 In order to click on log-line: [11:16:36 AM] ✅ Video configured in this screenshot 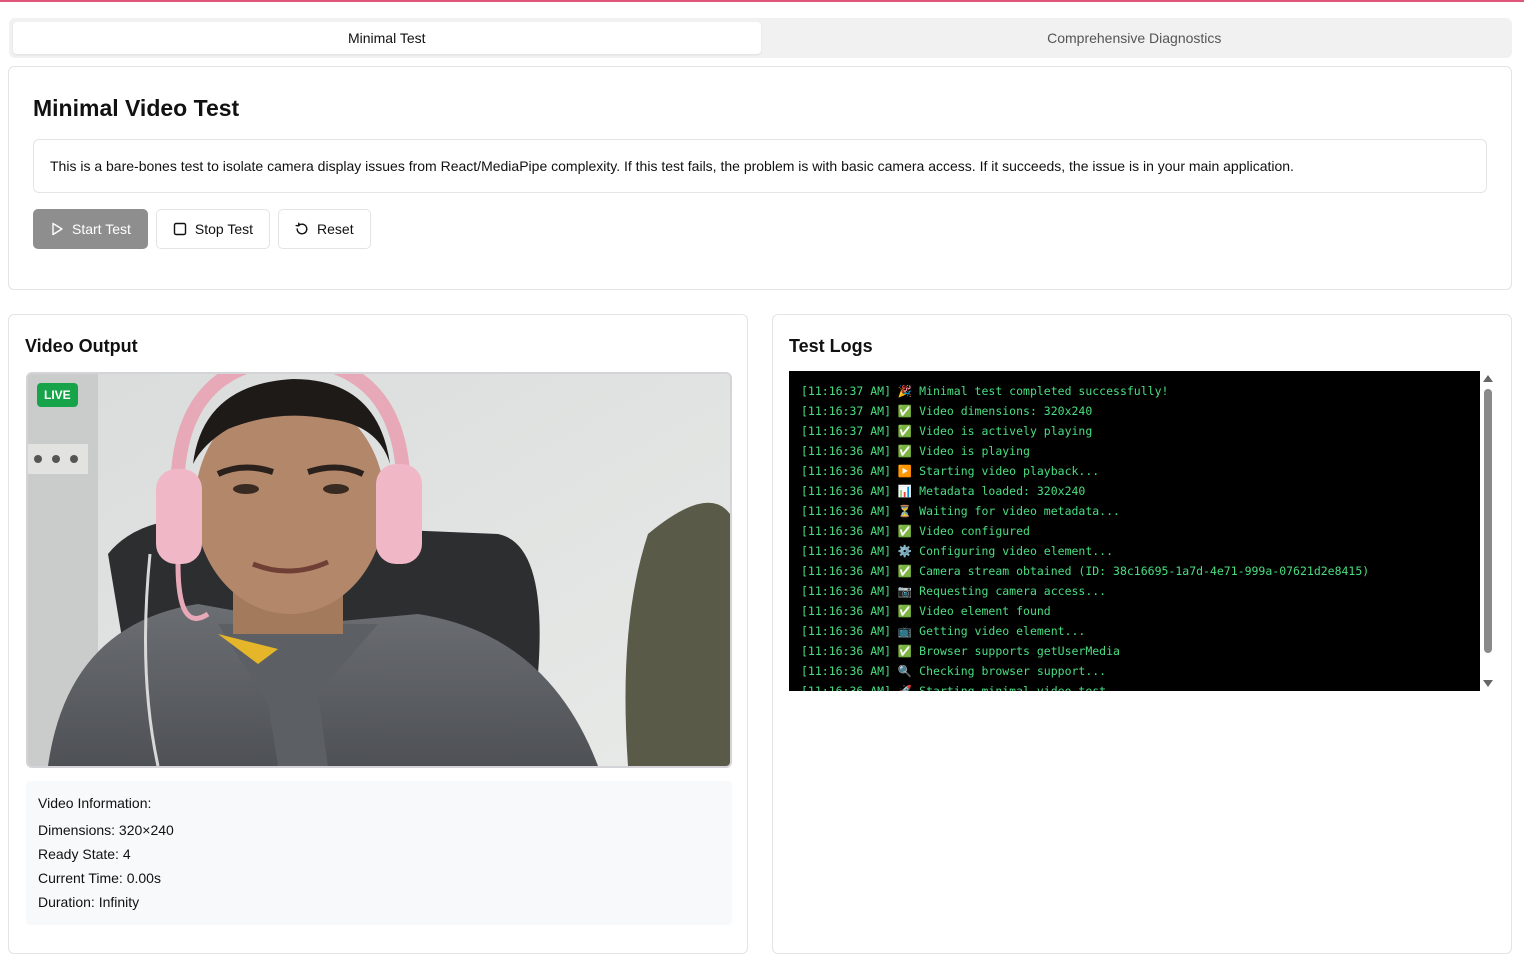, I will do `click(915, 531)`.